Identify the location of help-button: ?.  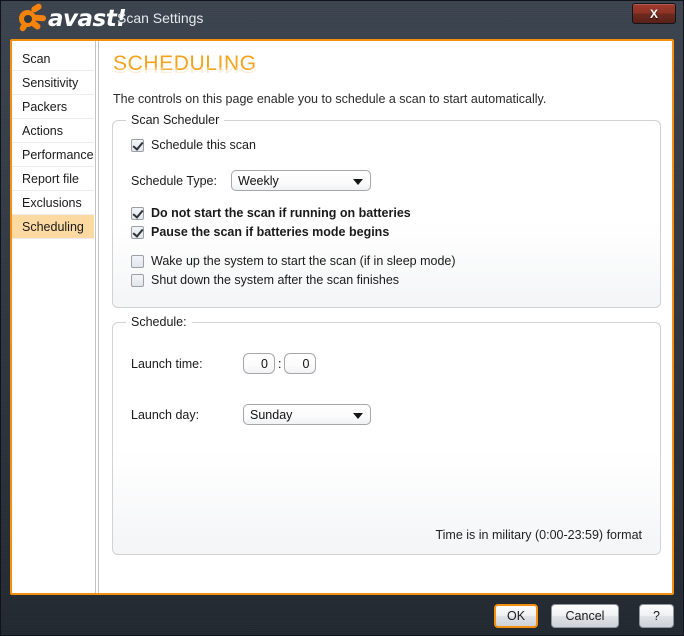
(656, 616).